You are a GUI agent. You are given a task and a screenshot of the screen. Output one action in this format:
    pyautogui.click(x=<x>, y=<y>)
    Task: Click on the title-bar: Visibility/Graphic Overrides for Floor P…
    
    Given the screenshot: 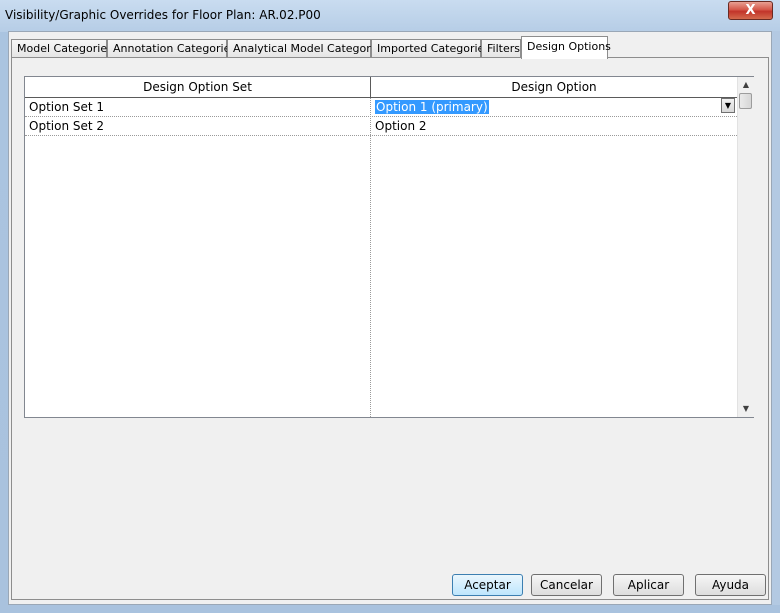 What is the action you would take?
    pyautogui.click(x=390, y=16)
    